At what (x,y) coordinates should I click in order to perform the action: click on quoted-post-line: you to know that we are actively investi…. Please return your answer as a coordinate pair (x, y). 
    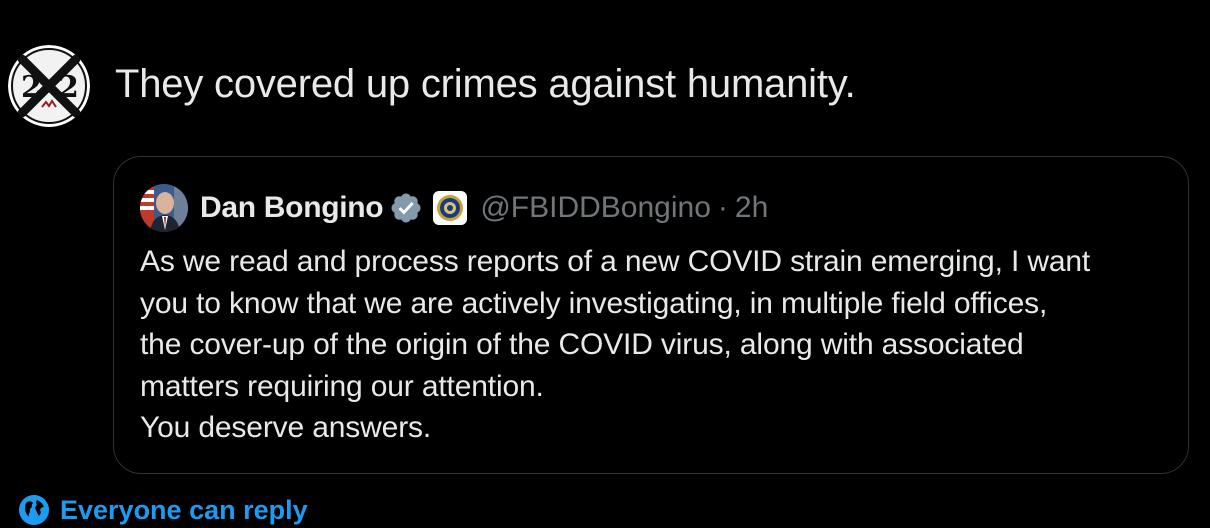
    Looking at the image, I should click on (594, 303).